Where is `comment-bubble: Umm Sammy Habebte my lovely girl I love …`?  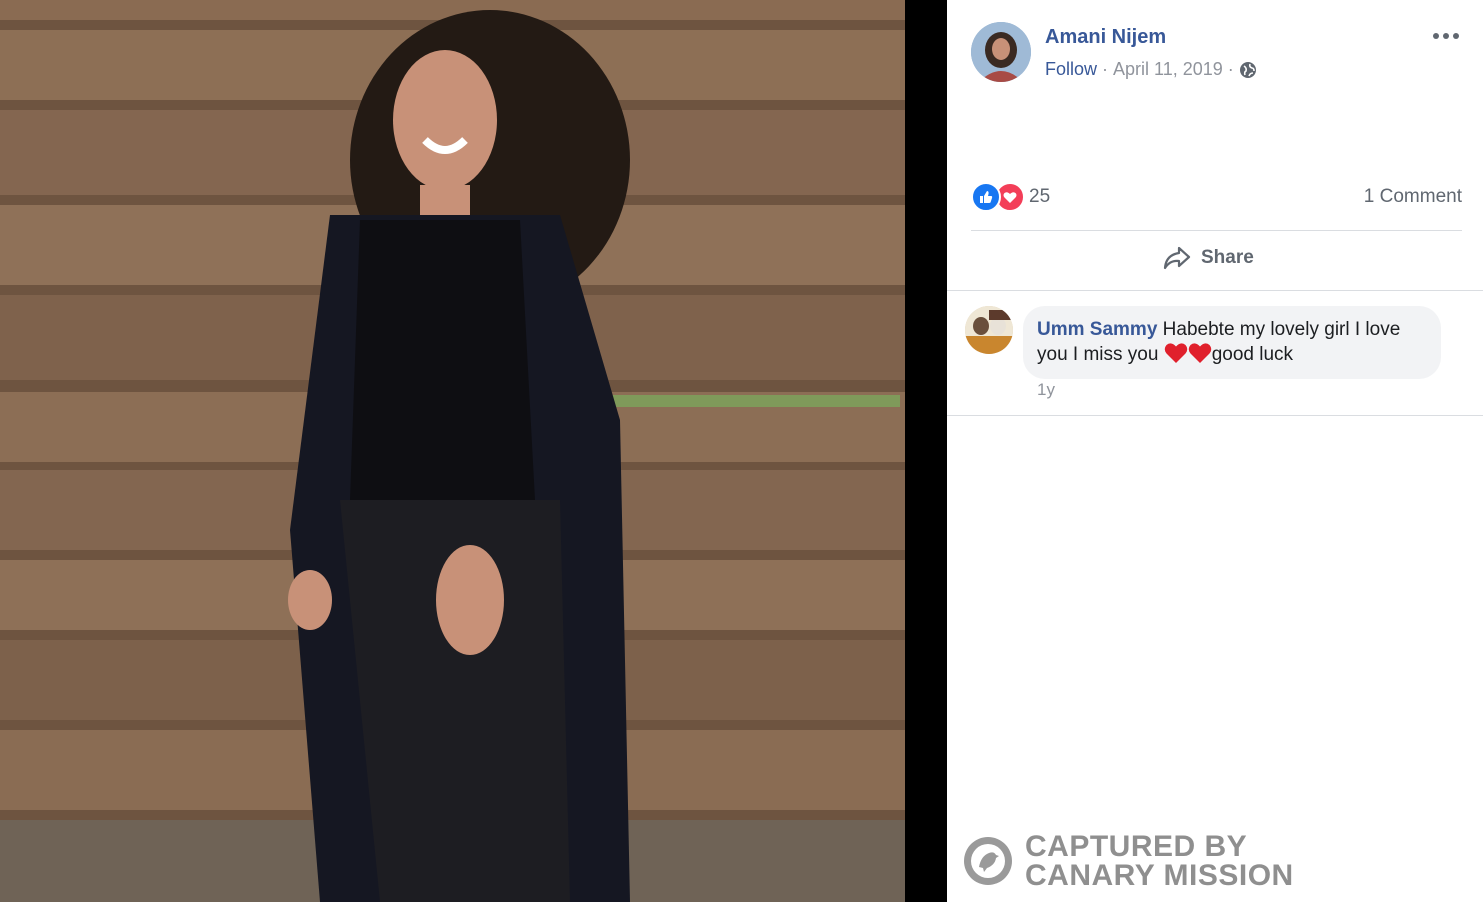 comment-bubble: Umm Sammy Habebte my lovely girl I love … is located at coordinates (1232, 342).